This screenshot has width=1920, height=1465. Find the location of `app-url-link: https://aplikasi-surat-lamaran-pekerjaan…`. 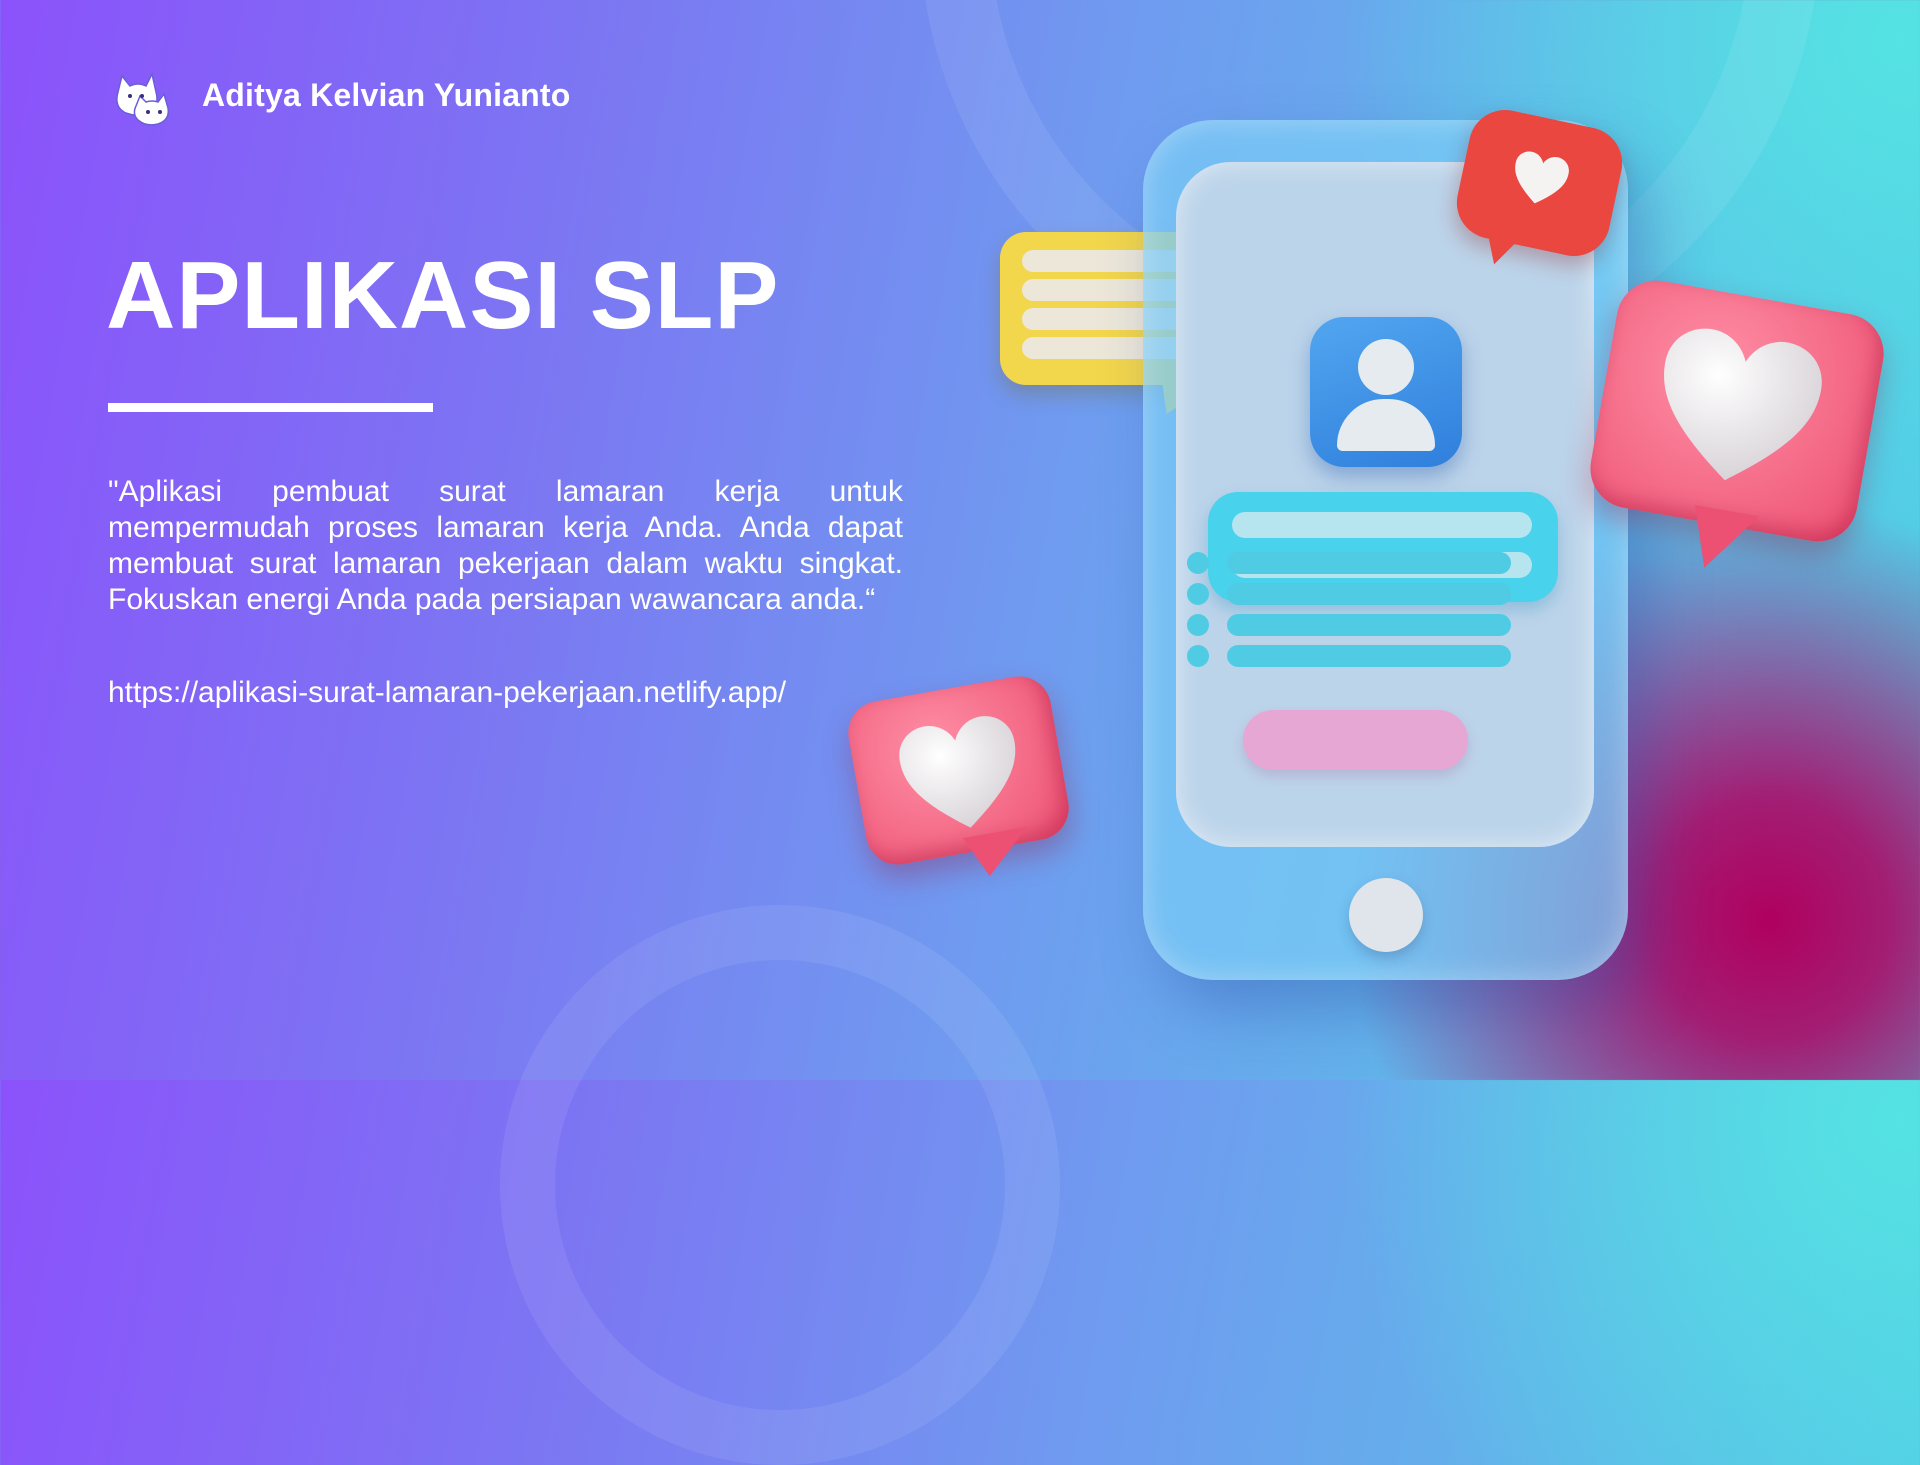

app-url-link: https://aplikasi-surat-lamaran-pekerjaan… is located at coordinates (447, 693).